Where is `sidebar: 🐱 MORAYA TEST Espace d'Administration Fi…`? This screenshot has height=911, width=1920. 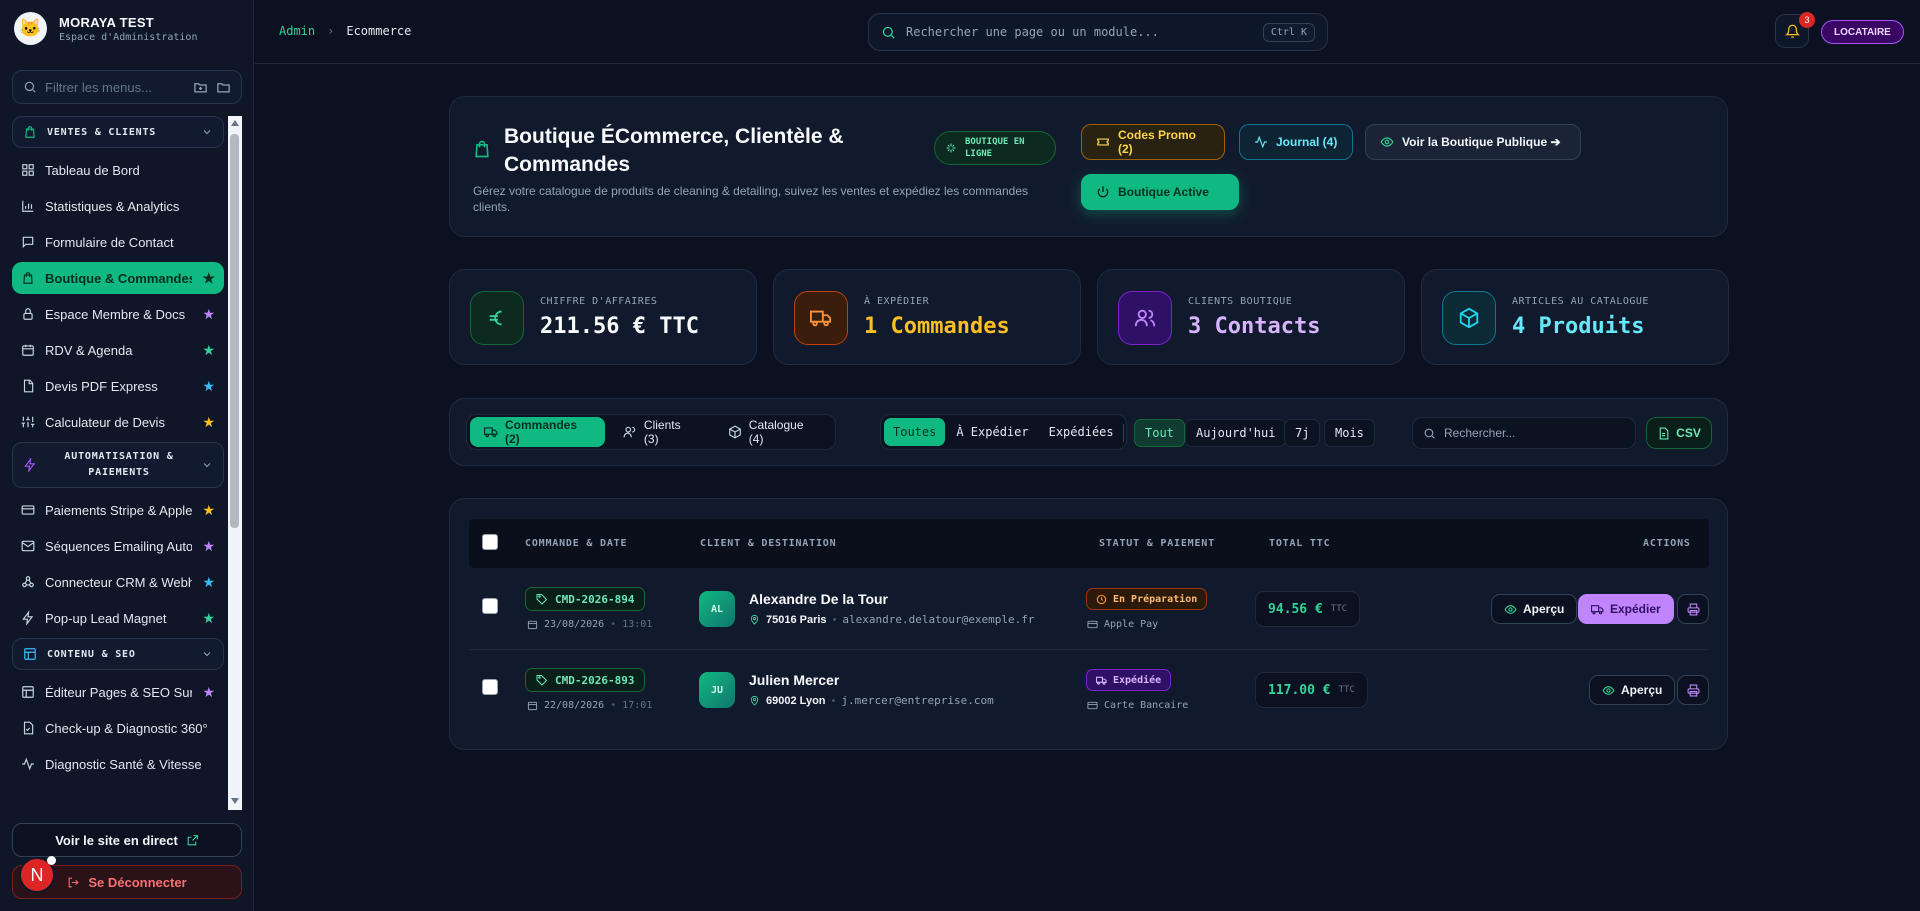 sidebar: 🐱 MORAYA TEST Espace d'Administration Fi… is located at coordinates (127, 455).